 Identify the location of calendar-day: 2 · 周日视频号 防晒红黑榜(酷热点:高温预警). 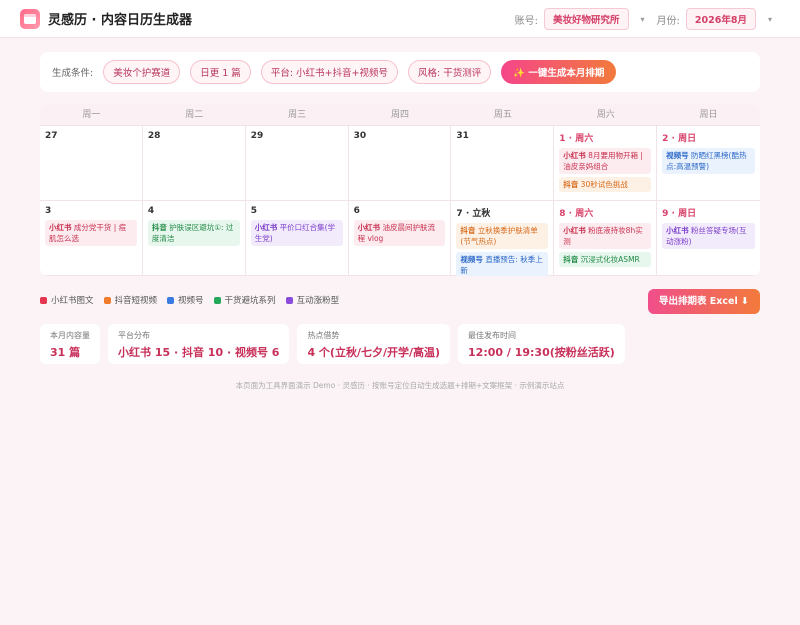
(708, 163).